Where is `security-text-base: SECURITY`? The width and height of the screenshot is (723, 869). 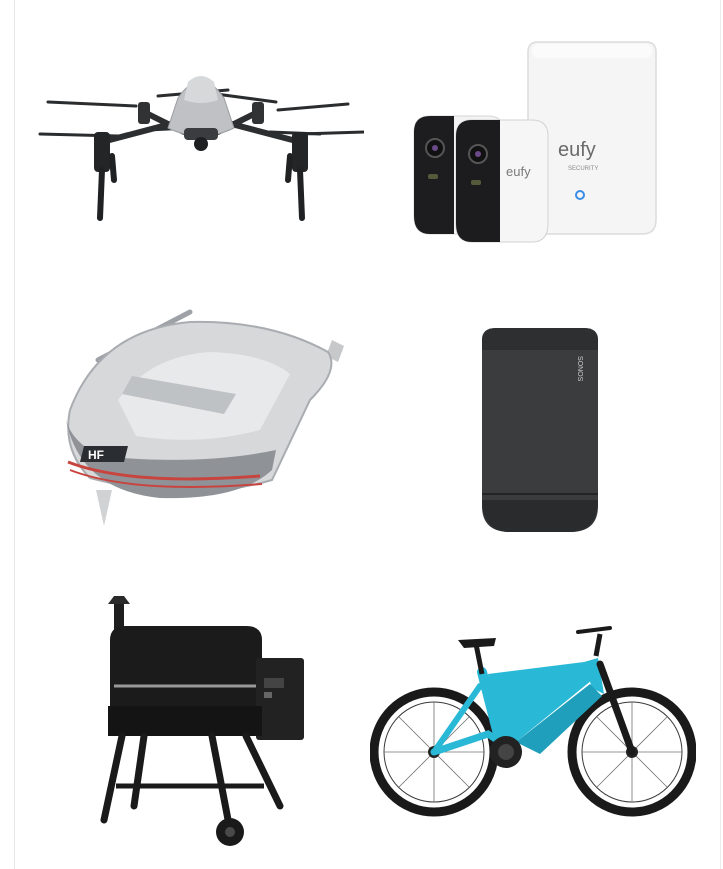
security-text-base: SECURITY is located at coordinates (583, 169).